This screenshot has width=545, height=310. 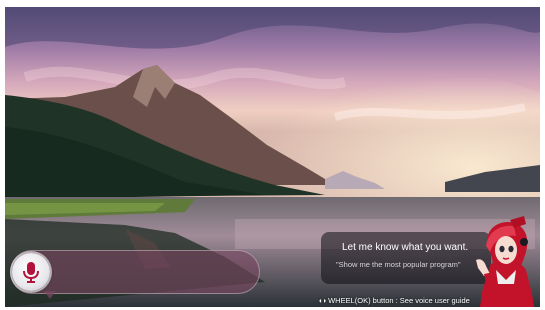 I want to click on wheel-button-icon: ◖◗, so click(x=323, y=300).